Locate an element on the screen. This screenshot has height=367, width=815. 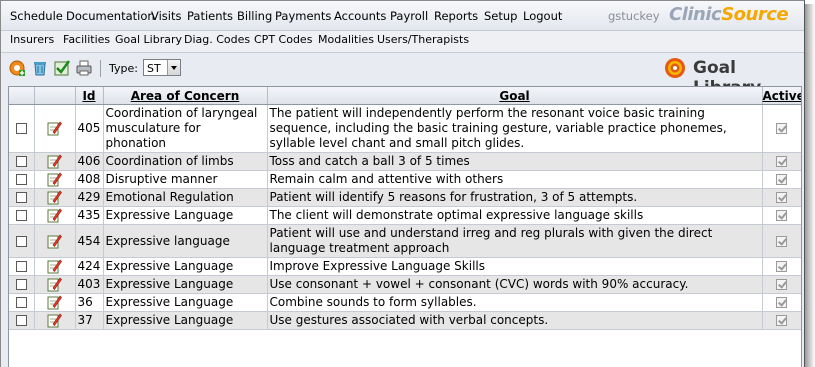
menu-payments: Payments is located at coordinates (303, 16).